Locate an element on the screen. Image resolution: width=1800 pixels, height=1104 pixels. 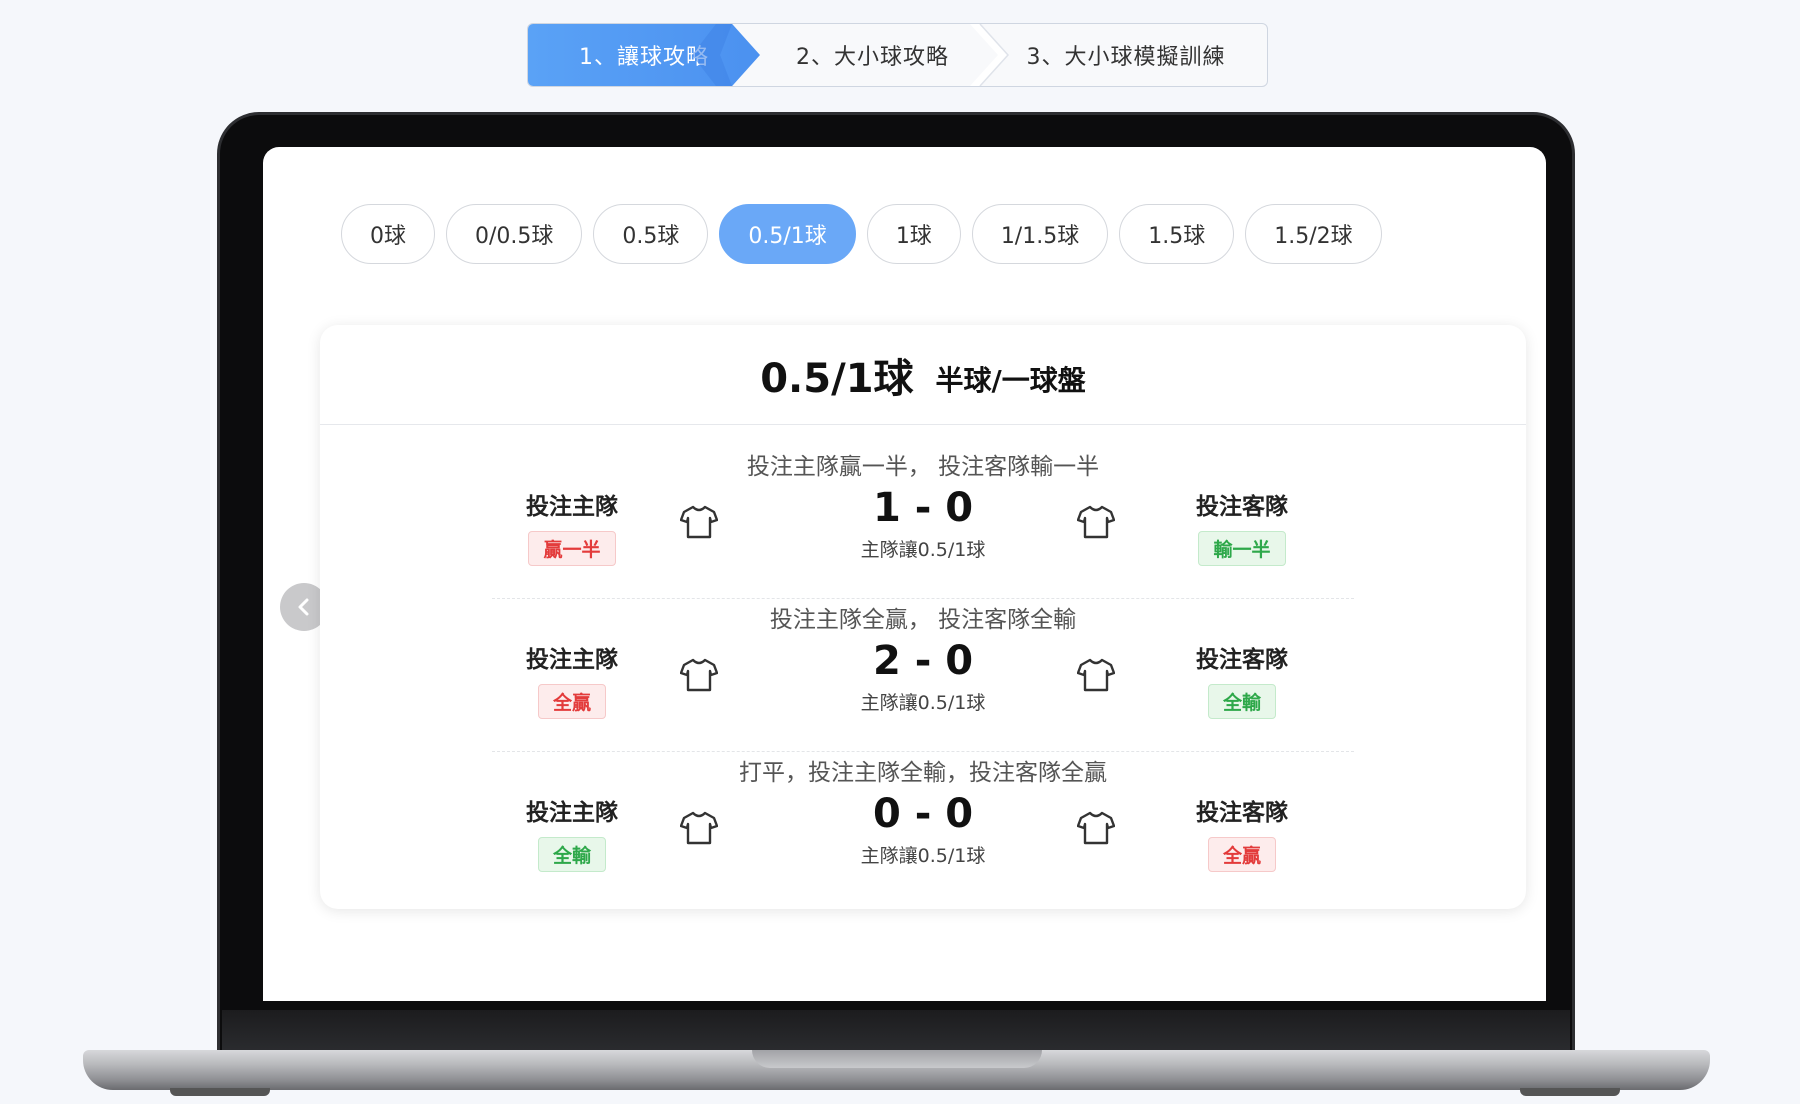
away-bet: 投注客隊 輸一半 is located at coordinates (1242, 526).